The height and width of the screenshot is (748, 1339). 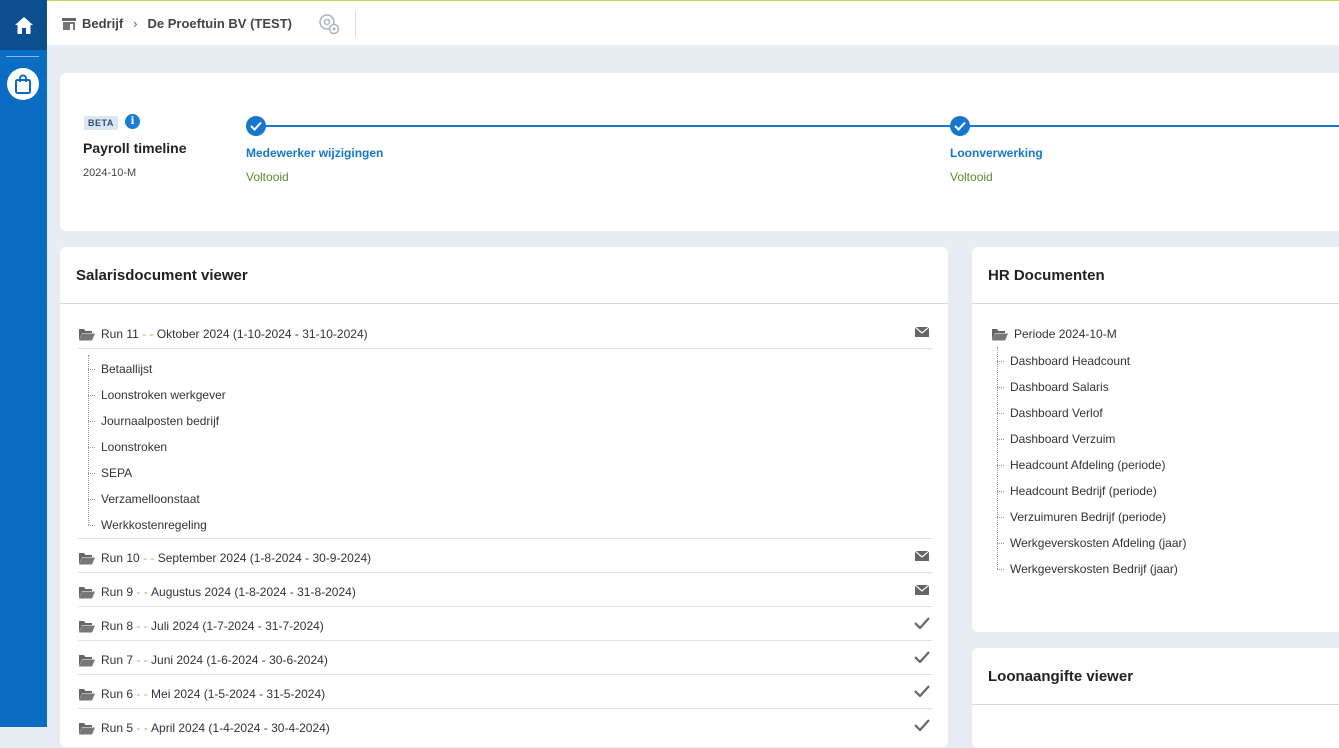 I want to click on hr-document-link: Headcount Bedrijf (periode), so click(x=1083, y=491).